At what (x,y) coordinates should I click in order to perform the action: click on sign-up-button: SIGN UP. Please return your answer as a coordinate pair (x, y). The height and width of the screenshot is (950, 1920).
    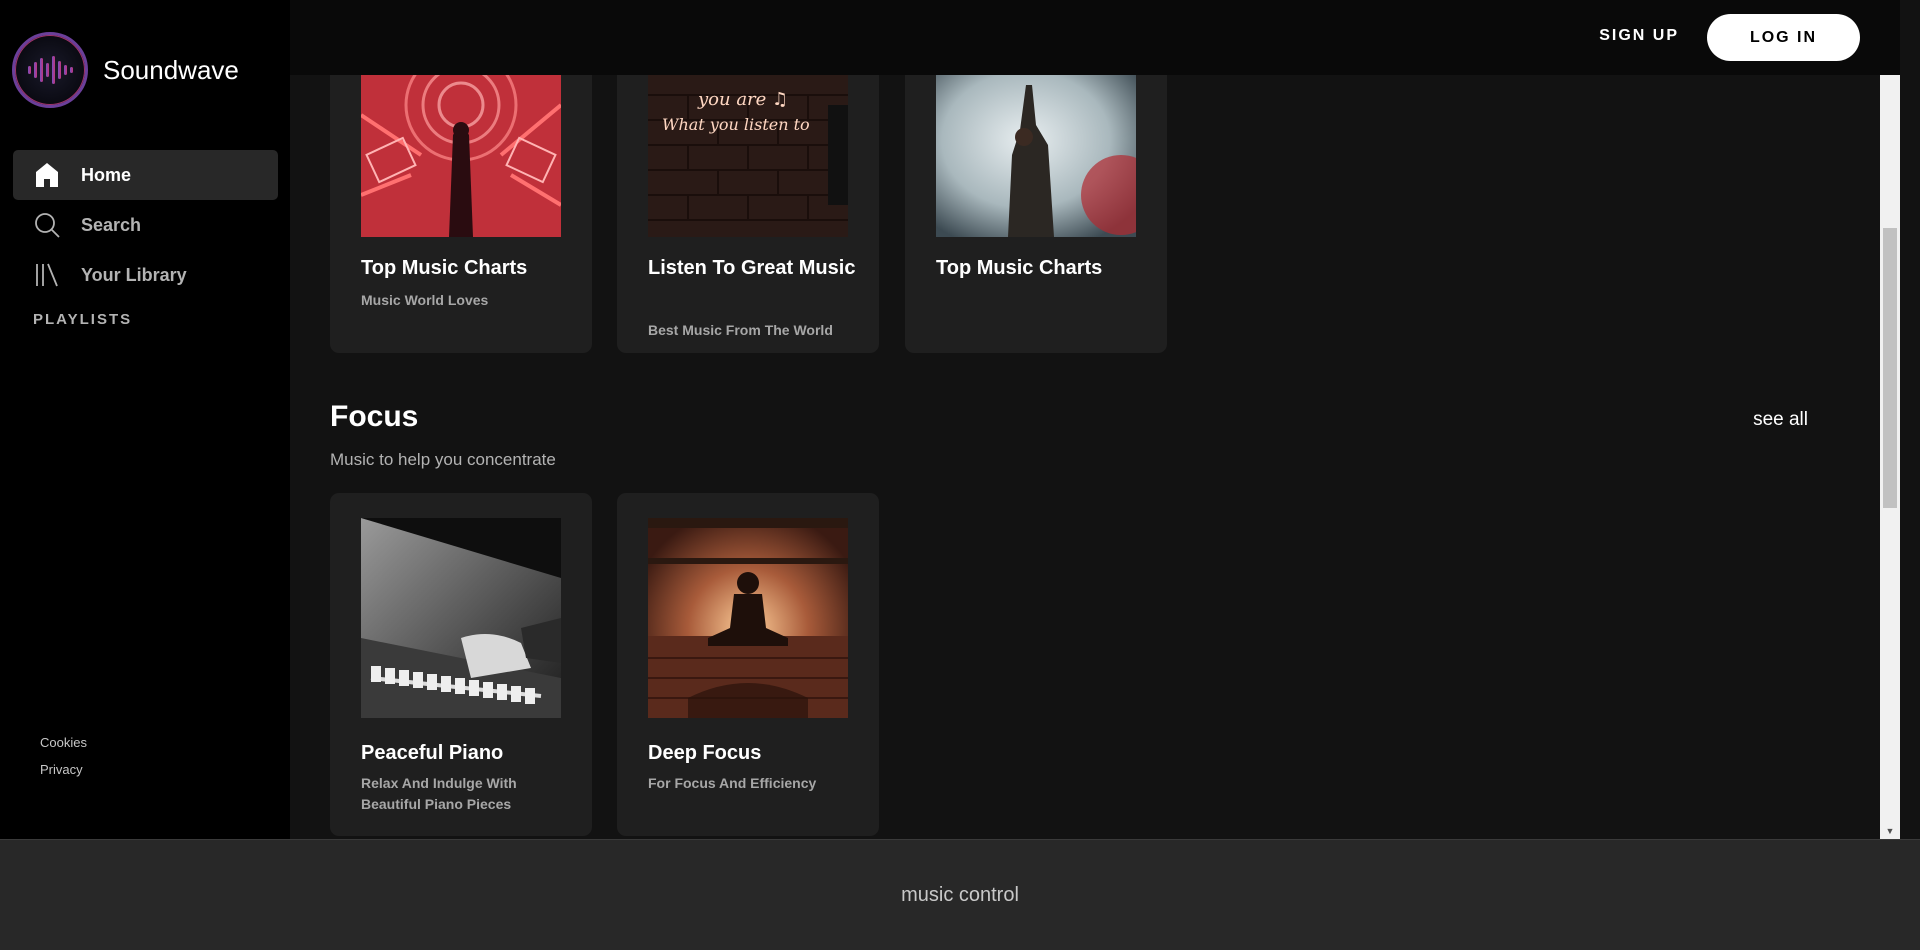
    Looking at the image, I should click on (1639, 36).